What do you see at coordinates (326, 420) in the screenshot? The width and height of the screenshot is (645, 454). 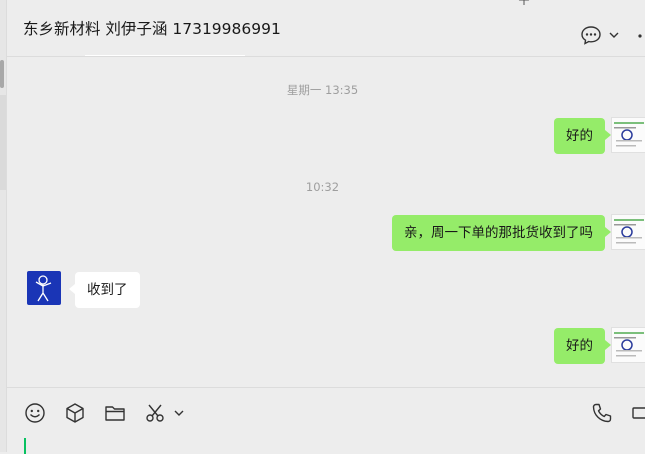 I see `message-input-area` at bounding box center [326, 420].